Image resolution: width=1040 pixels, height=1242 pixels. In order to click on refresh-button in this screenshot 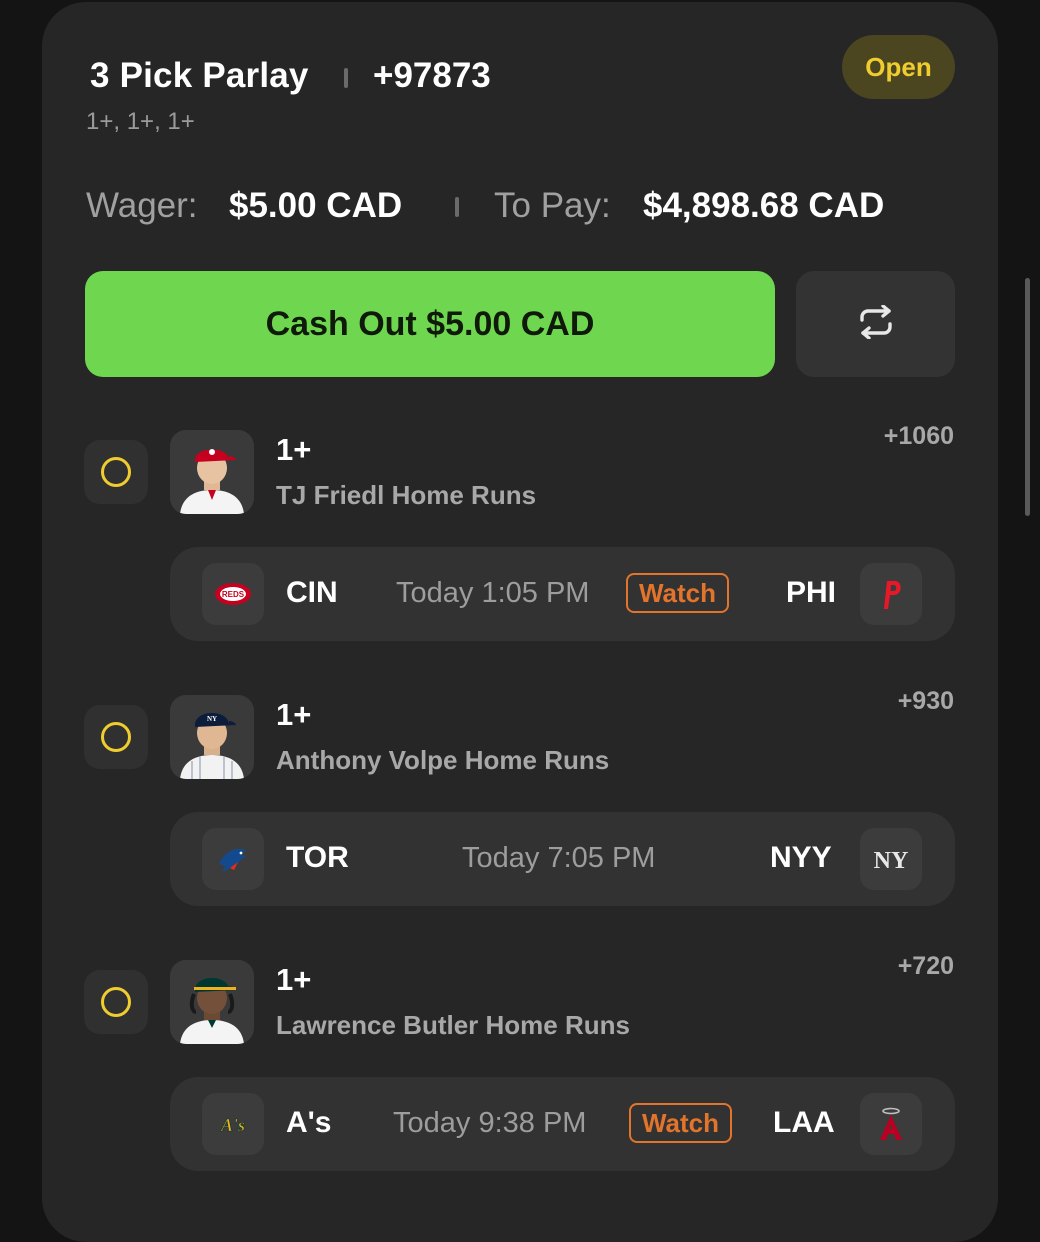, I will do `click(875, 324)`.